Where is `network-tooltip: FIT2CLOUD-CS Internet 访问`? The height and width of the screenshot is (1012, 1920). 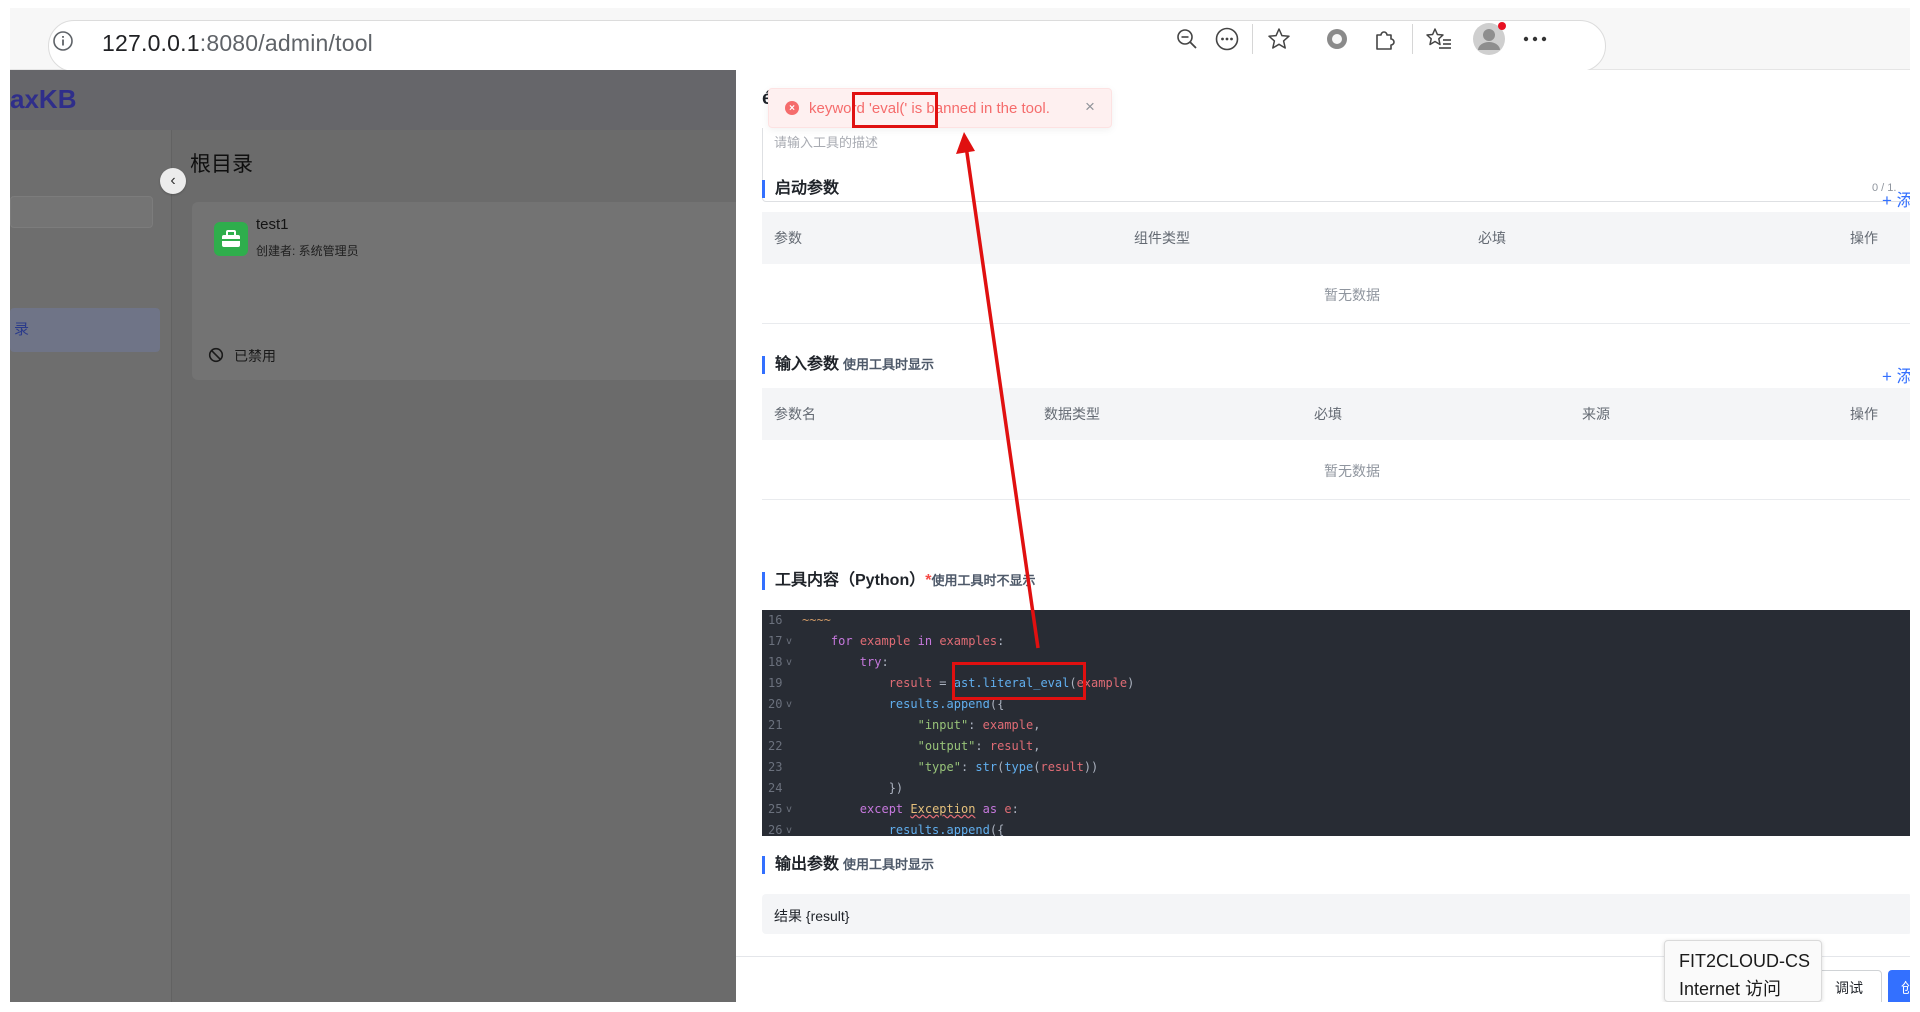 network-tooltip: FIT2CLOUD-CS Internet 访问 is located at coordinates (1743, 971).